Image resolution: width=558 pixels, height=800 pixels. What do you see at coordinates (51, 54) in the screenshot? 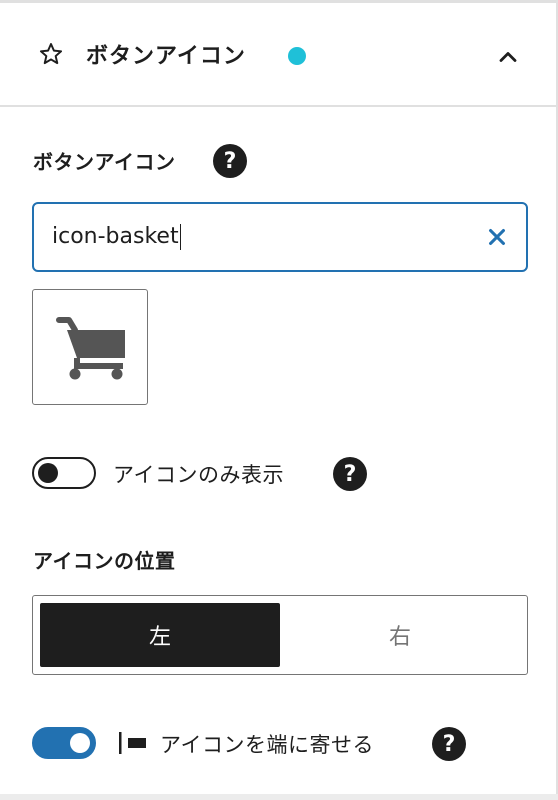
I see `star-outline-icon` at bounding box center [51, 54].